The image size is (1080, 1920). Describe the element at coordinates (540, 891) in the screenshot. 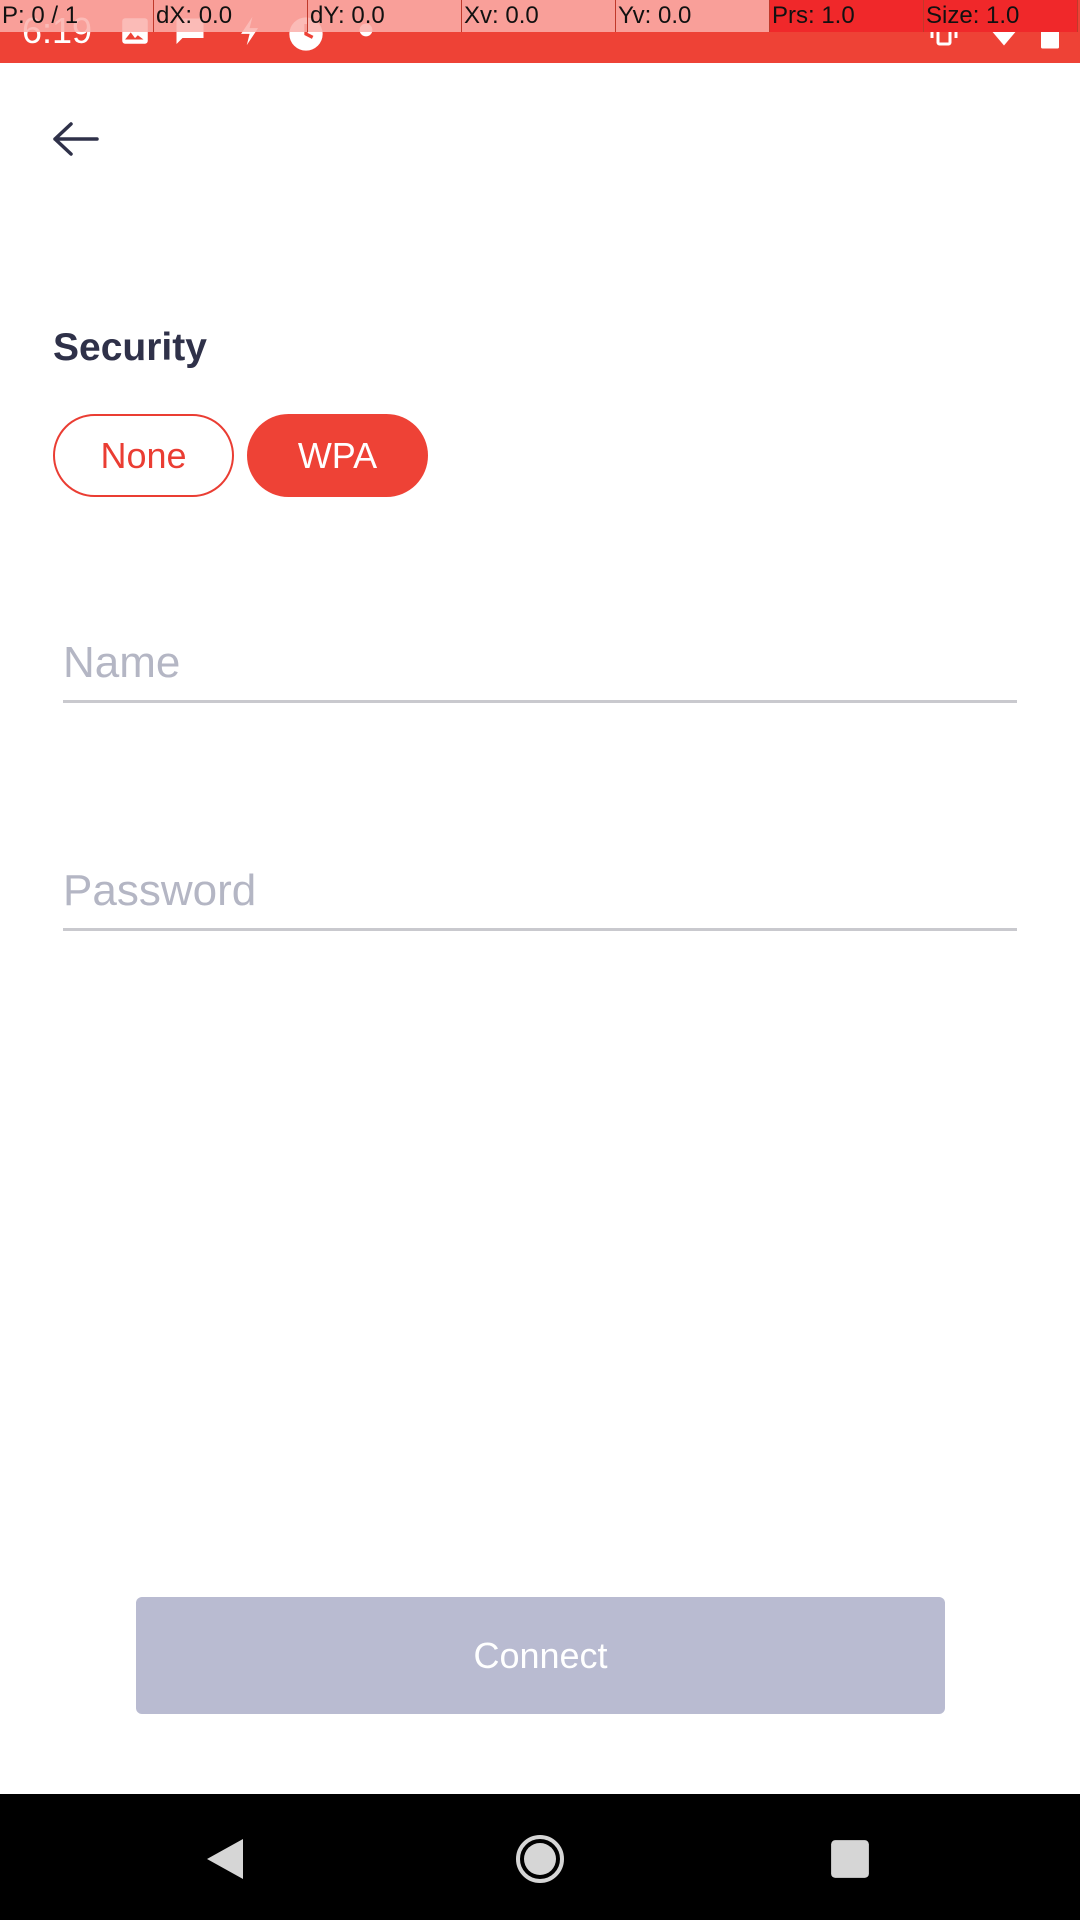

I see `password-input` at that location.